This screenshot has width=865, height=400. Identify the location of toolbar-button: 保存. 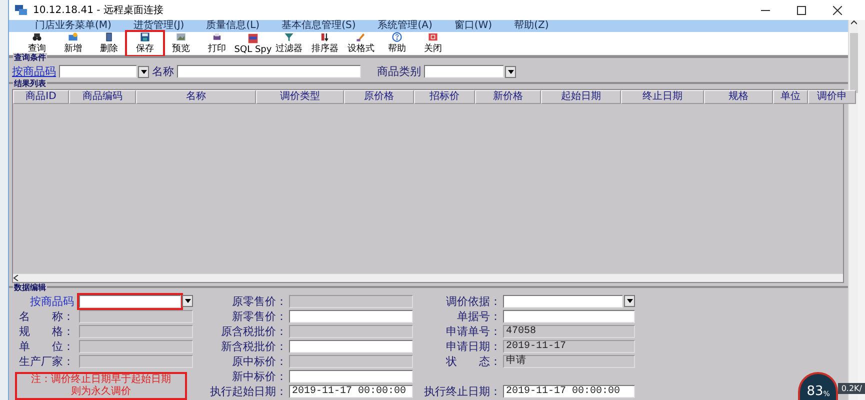
(145, 43).